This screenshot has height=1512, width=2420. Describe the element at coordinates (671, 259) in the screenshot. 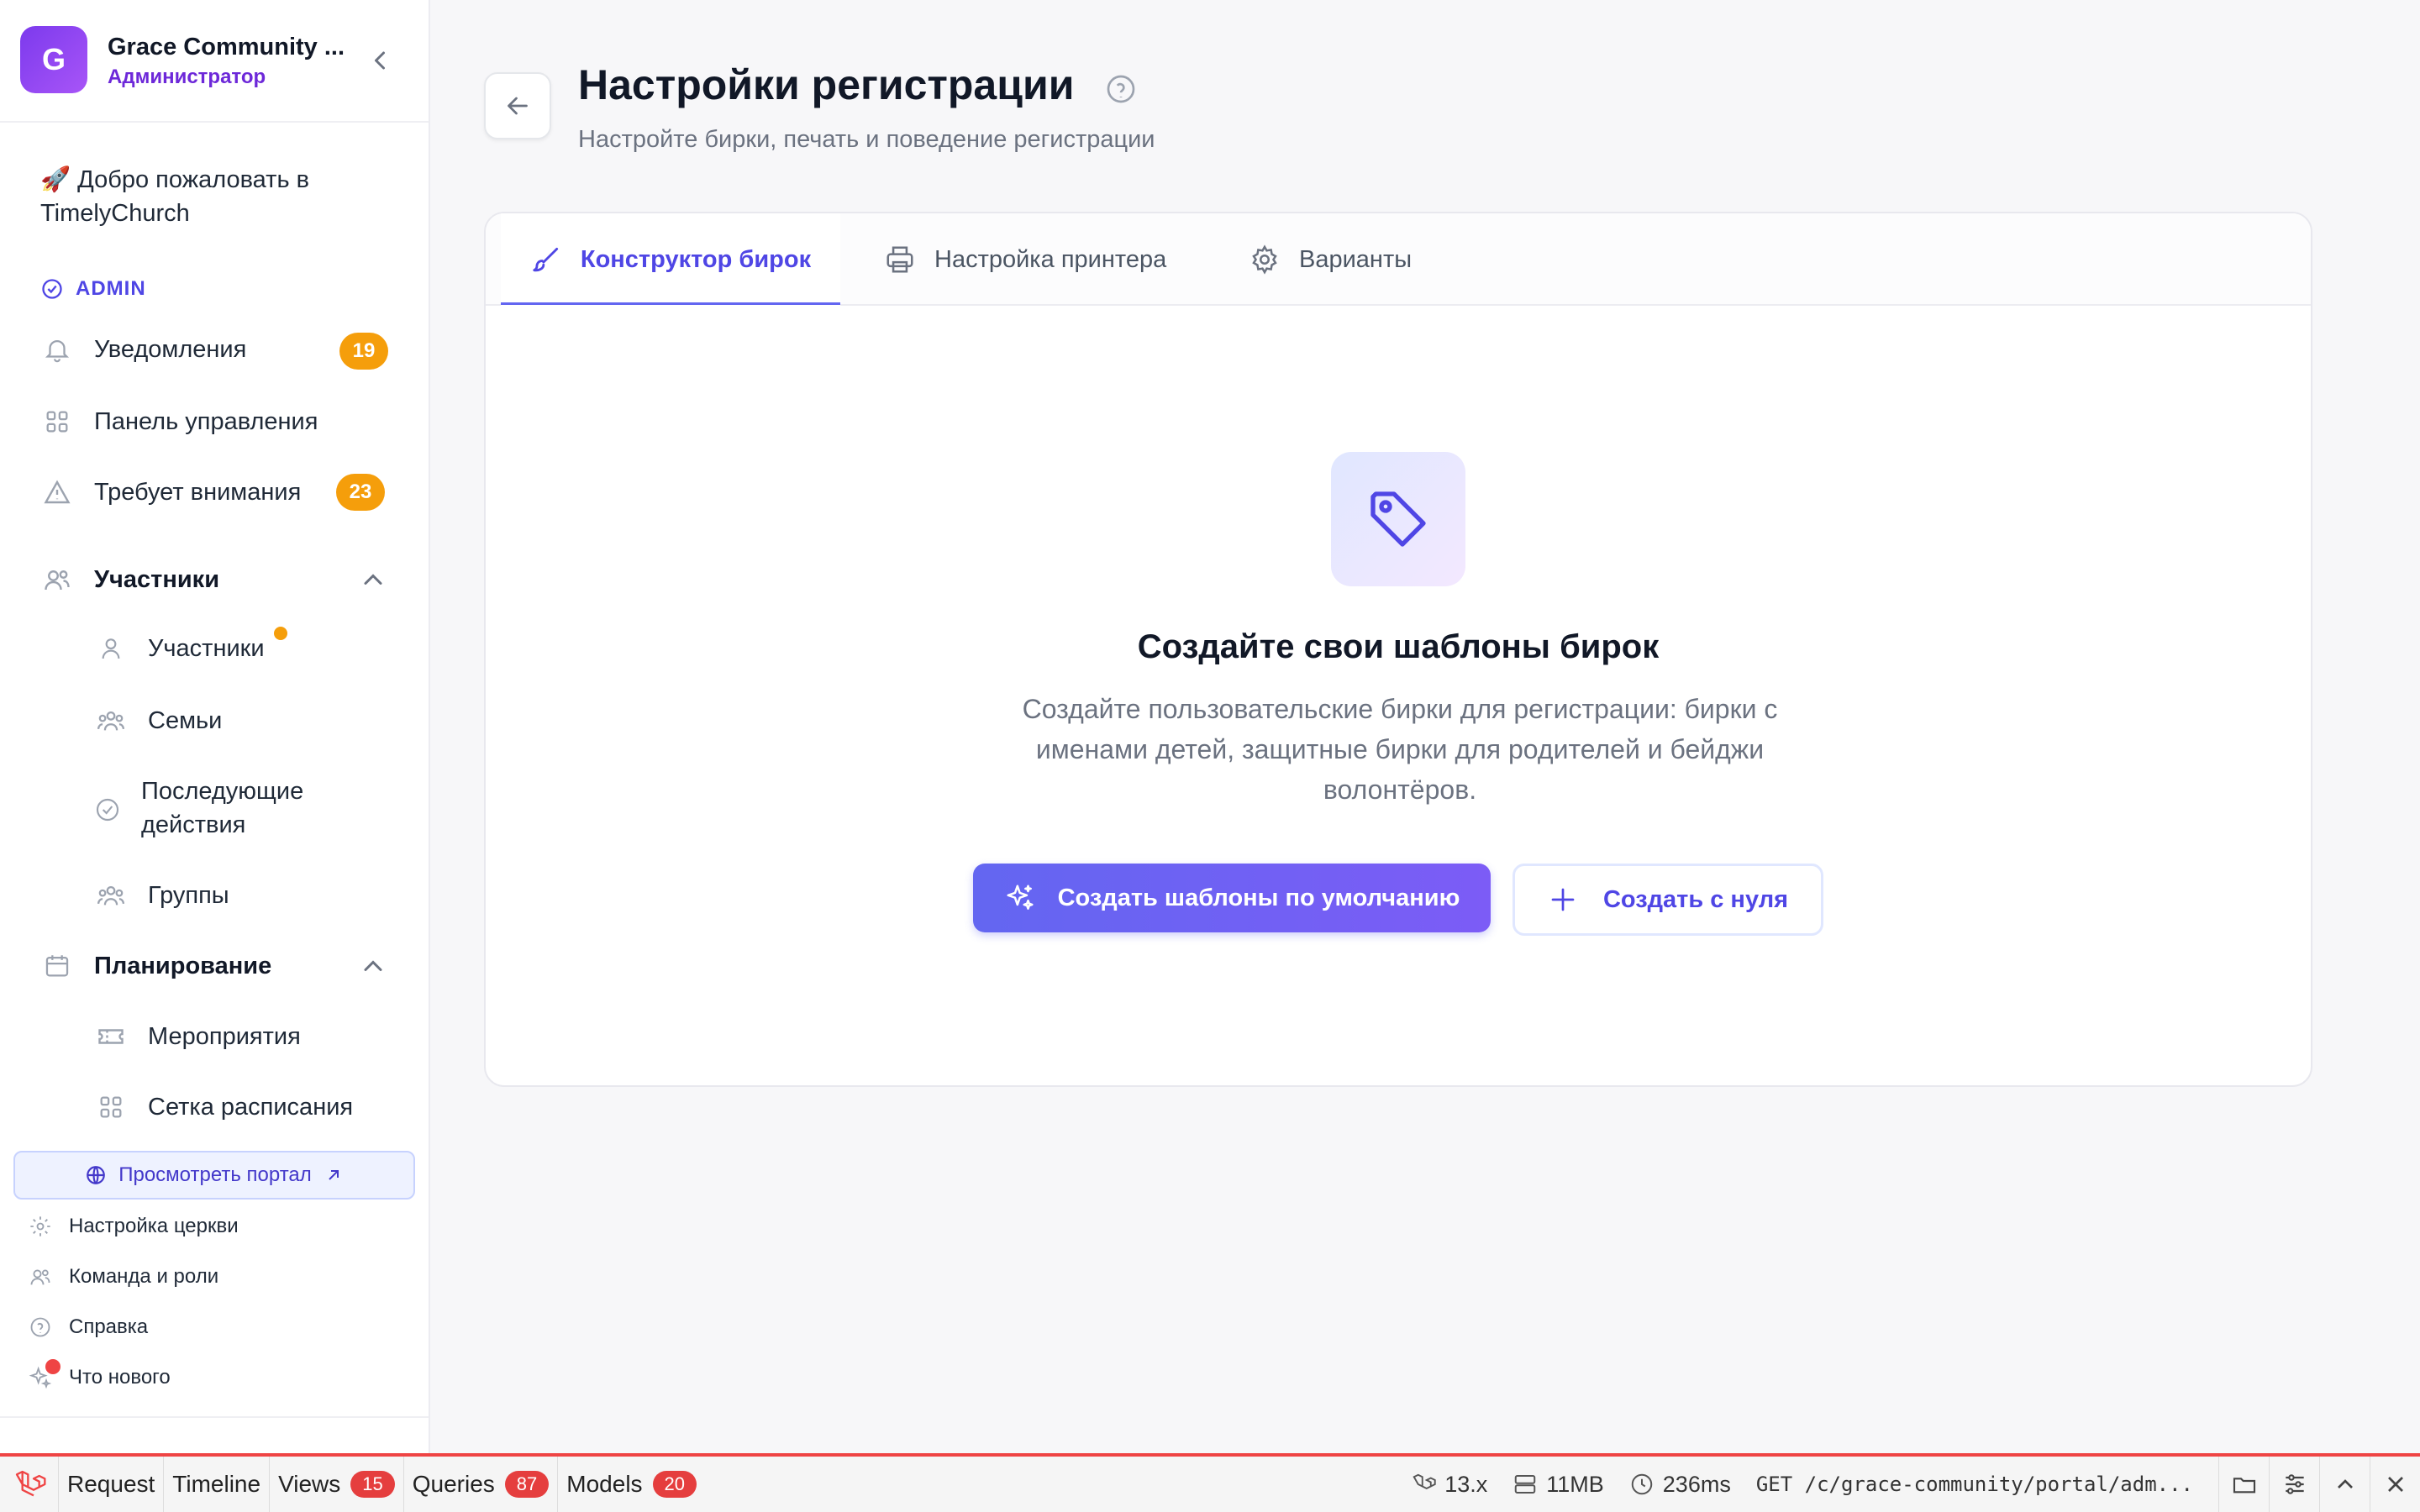

I see `tab-tag-builder: Конструктор бирок` at that location.